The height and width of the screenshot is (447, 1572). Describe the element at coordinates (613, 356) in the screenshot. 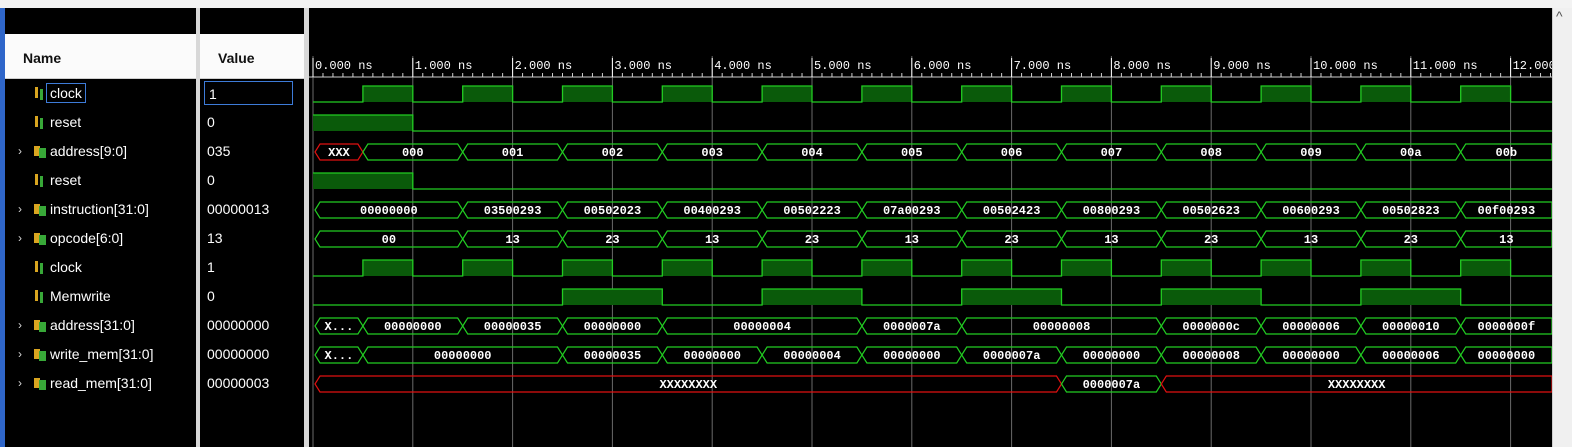

I see `bus-value-label: 00000035` at that location.